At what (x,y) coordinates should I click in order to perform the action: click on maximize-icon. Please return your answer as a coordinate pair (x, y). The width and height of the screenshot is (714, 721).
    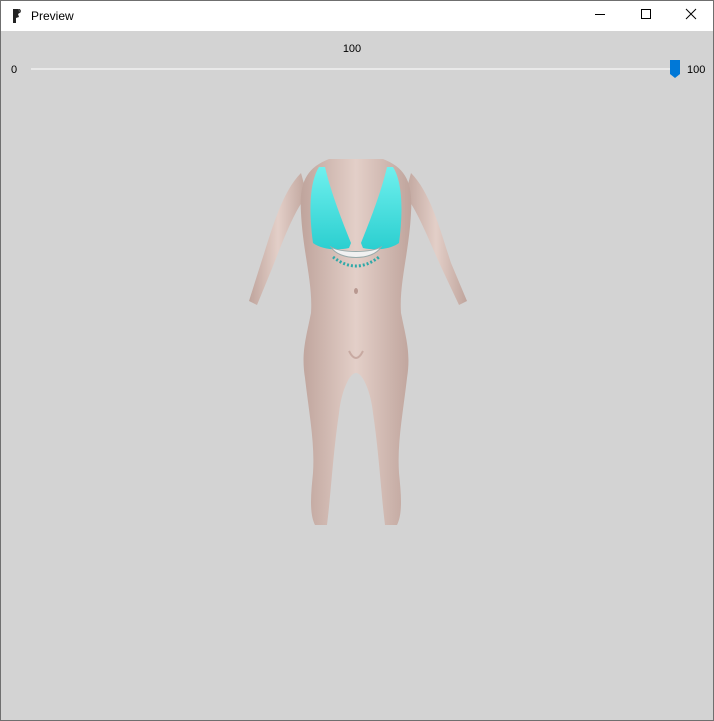
    Looking at the image, I should click on (646, 16).